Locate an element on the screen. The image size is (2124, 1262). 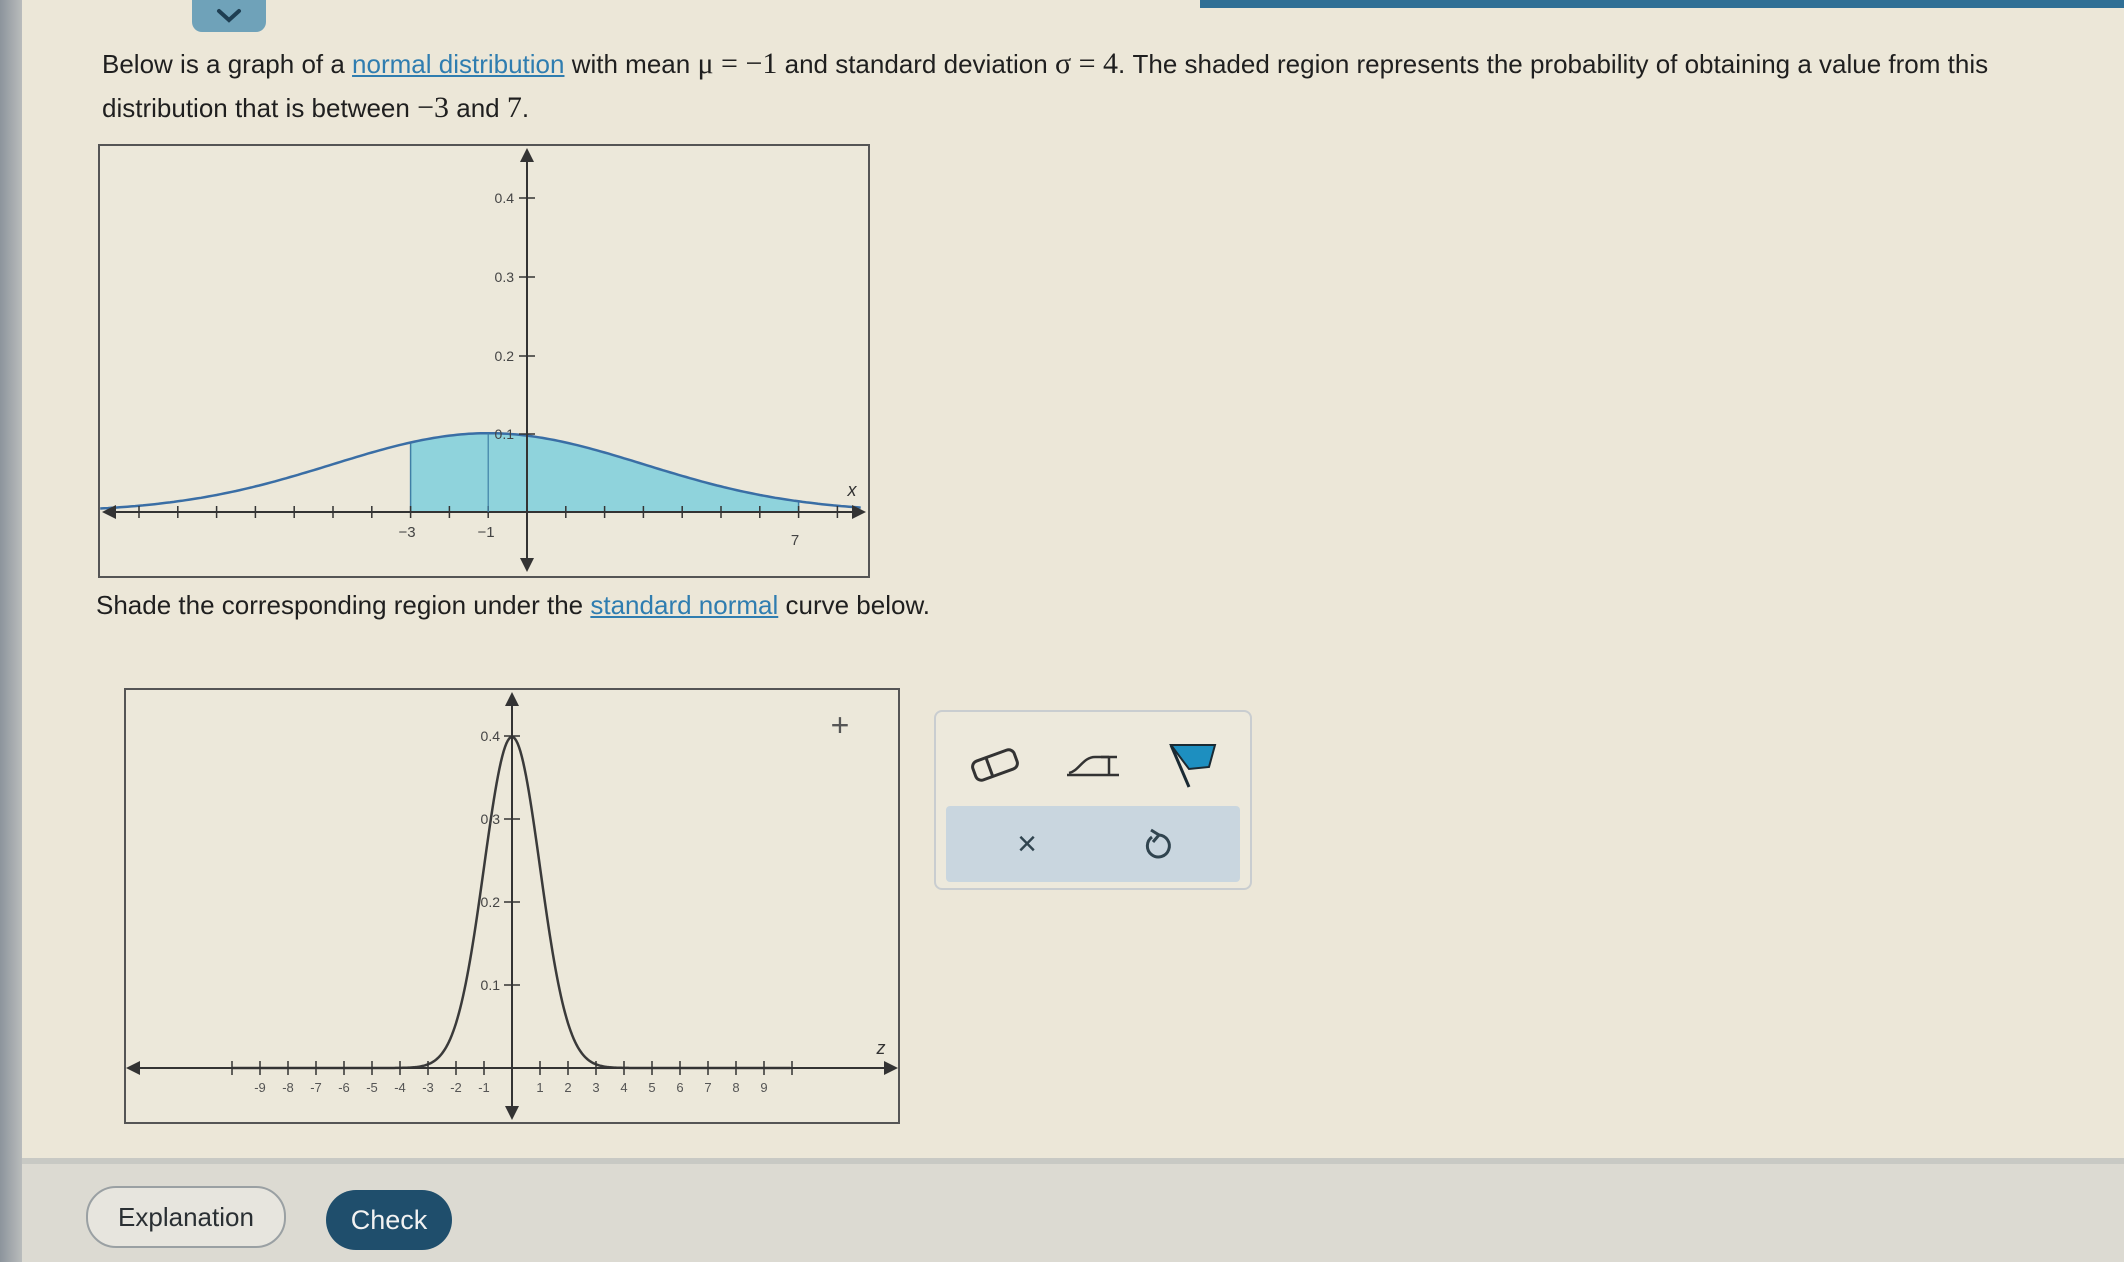
z-tick-label: 6 is located at coordinates (679, 1087).